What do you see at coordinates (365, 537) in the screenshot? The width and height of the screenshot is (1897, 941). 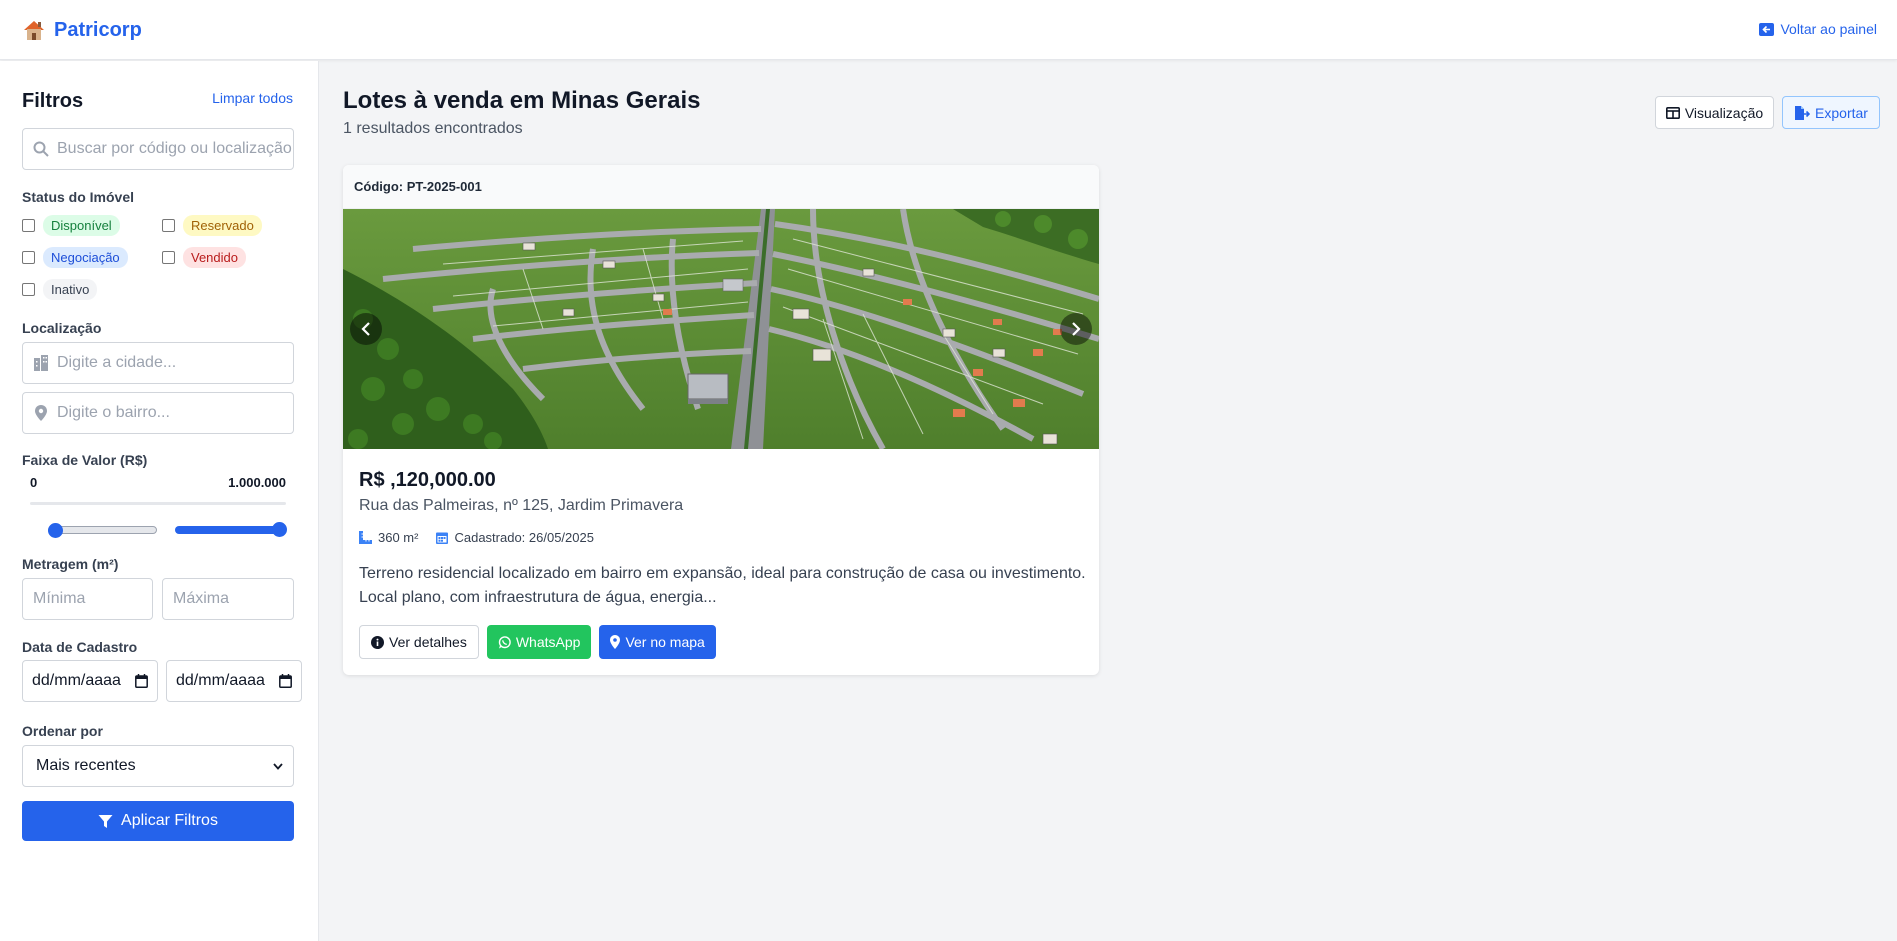 I see `ruler-icon` at bounding box center [365, 537].